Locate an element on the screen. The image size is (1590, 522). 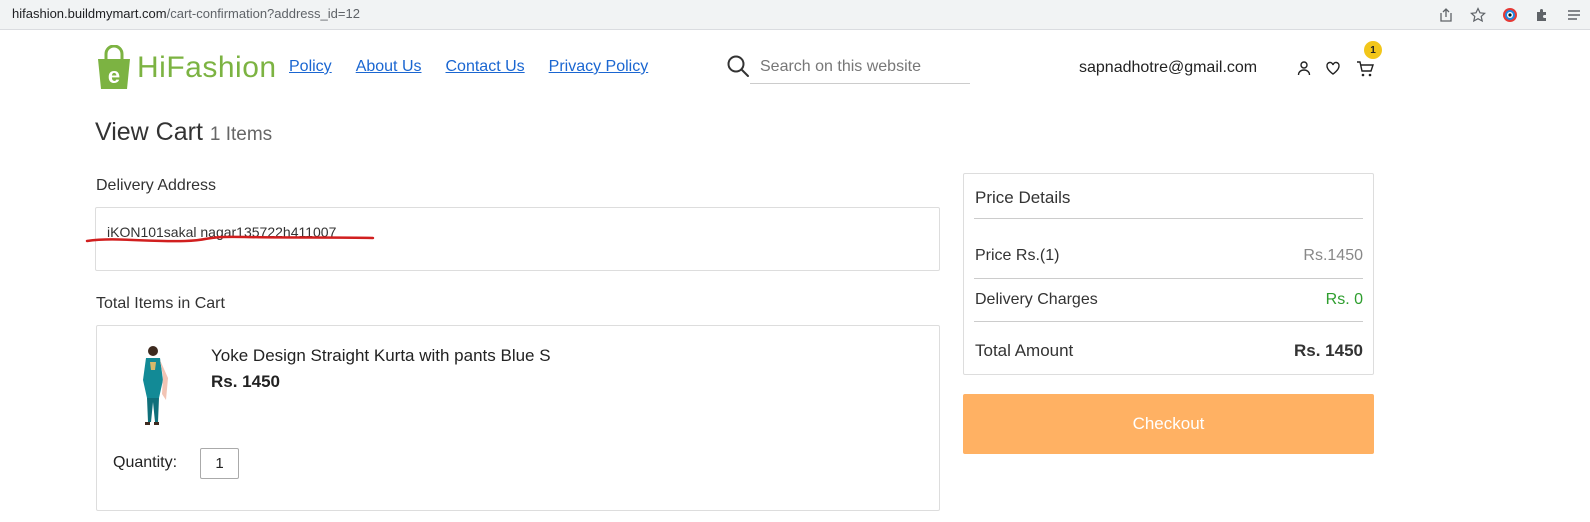
url-path: /cart-confirmation?address_id=12 is located at coordinates (263, 13).